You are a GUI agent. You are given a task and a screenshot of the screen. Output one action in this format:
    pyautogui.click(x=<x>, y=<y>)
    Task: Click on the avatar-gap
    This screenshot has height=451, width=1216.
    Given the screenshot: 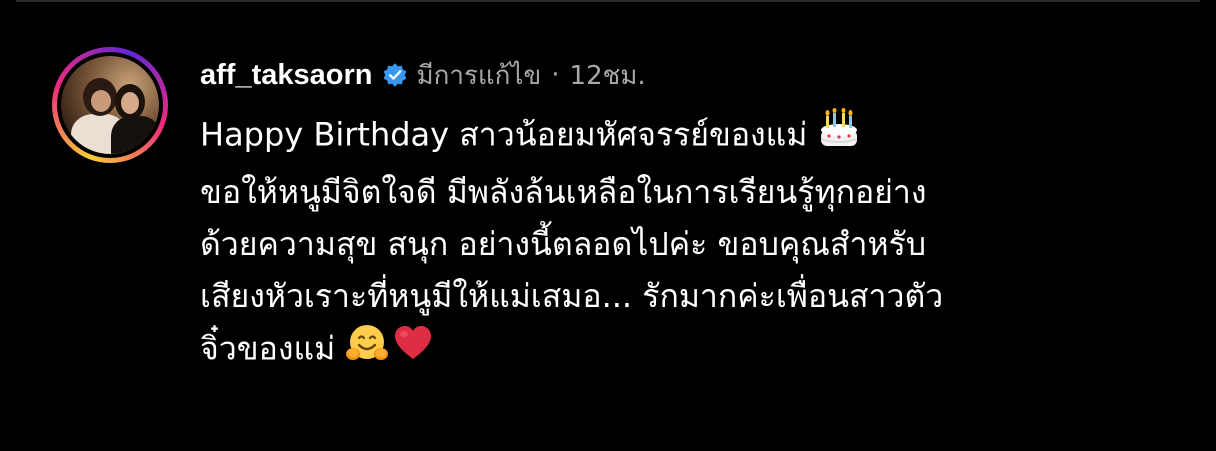 What is the action you would take?
    pyautogui.click(x=110, y=105)
    